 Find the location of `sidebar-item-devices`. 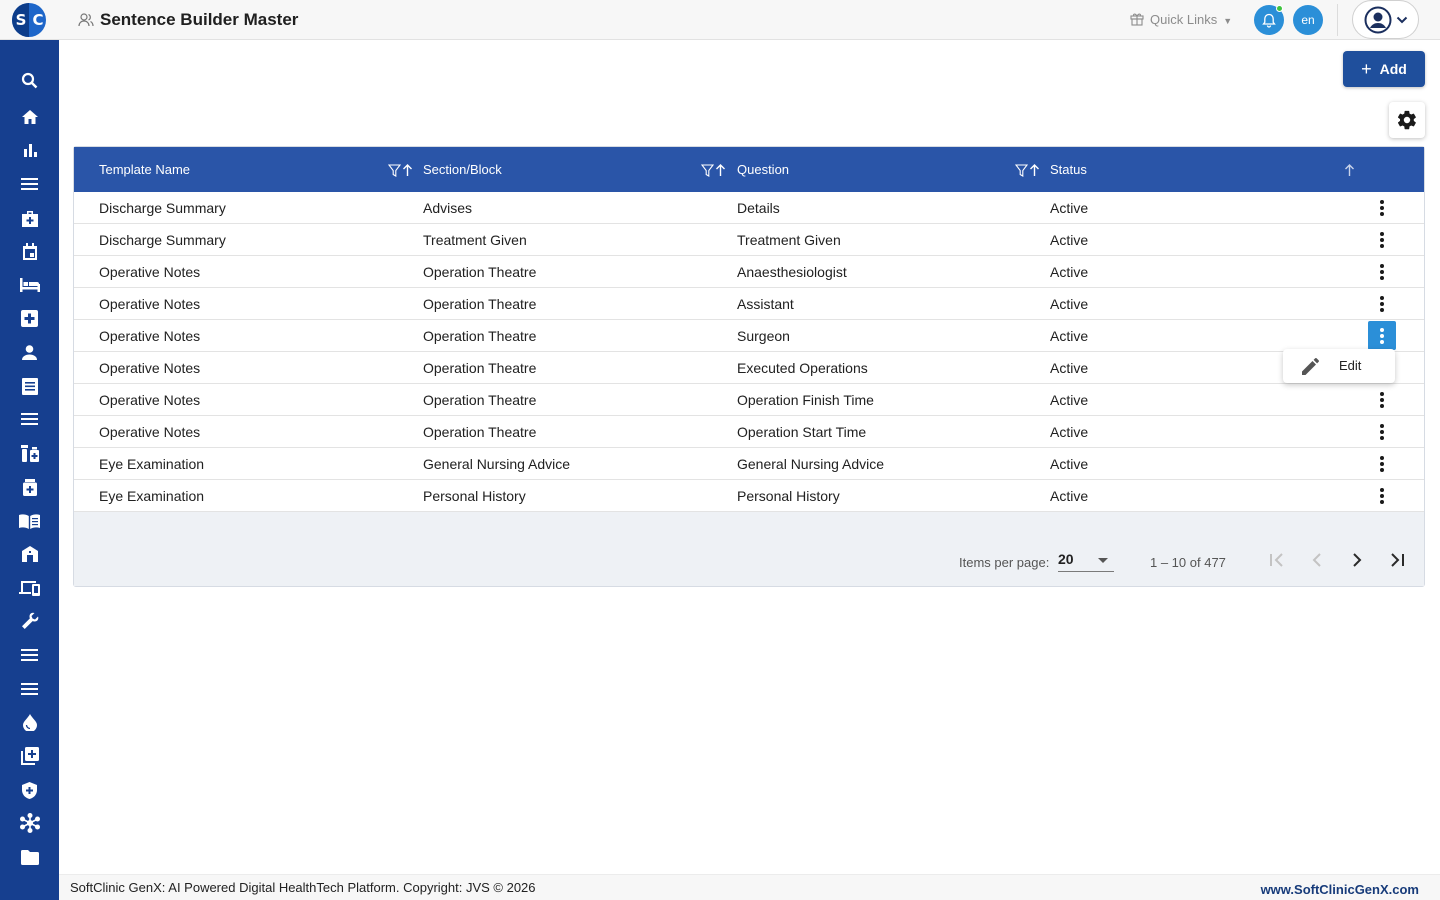

sidebar-item-devices is located at coordinates (29, 588).